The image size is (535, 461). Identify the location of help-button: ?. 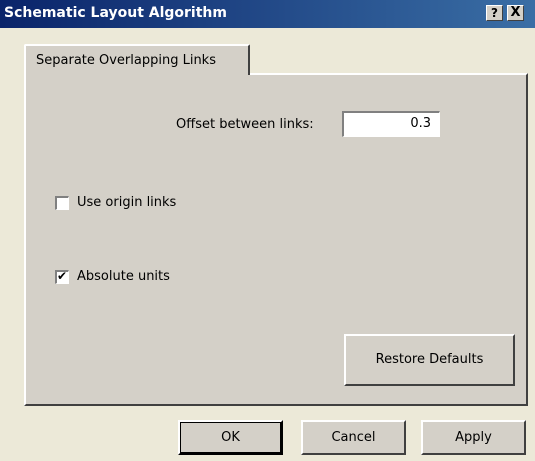
(494, 13).